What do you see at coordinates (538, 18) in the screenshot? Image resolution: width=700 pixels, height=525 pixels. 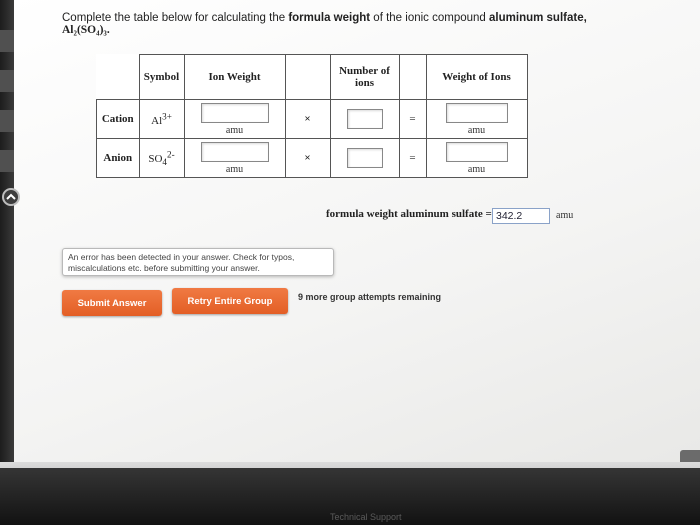 I see `compound-name: aluminum sulfate,` at bounding box center [538, 18].